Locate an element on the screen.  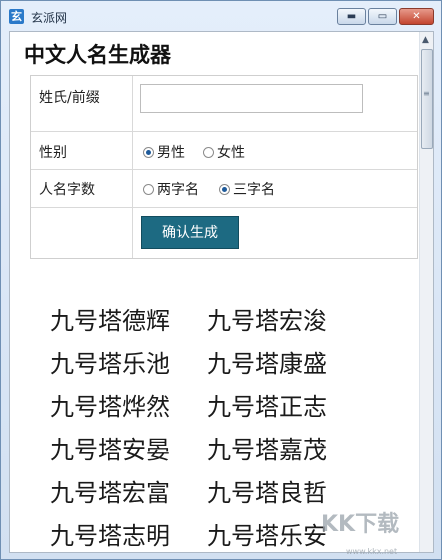
result-name: 九号塔乐池 is located at coordinates (110, 364).